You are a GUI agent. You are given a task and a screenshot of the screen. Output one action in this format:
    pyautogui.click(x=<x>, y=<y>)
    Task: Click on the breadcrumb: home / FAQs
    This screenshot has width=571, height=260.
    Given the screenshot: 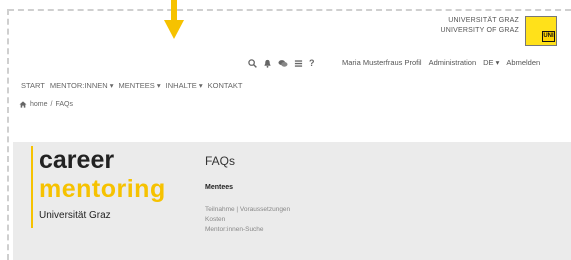 What is the action you would take?
    pyautogui.click(x=46, y=104)
    